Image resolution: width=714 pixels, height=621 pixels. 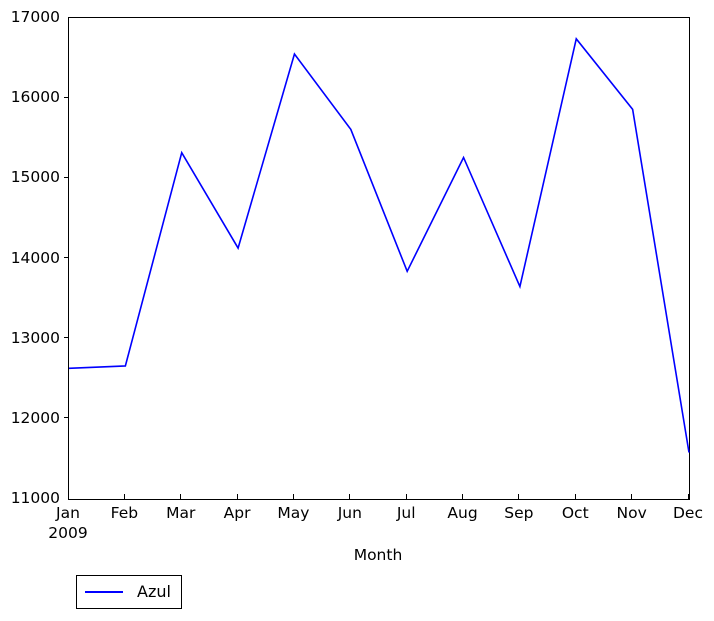 What do you see at coordinates (181, 513) in the screenshot?
I see `x-axis-tick-label: Mar` at bounding box center [181, 513].